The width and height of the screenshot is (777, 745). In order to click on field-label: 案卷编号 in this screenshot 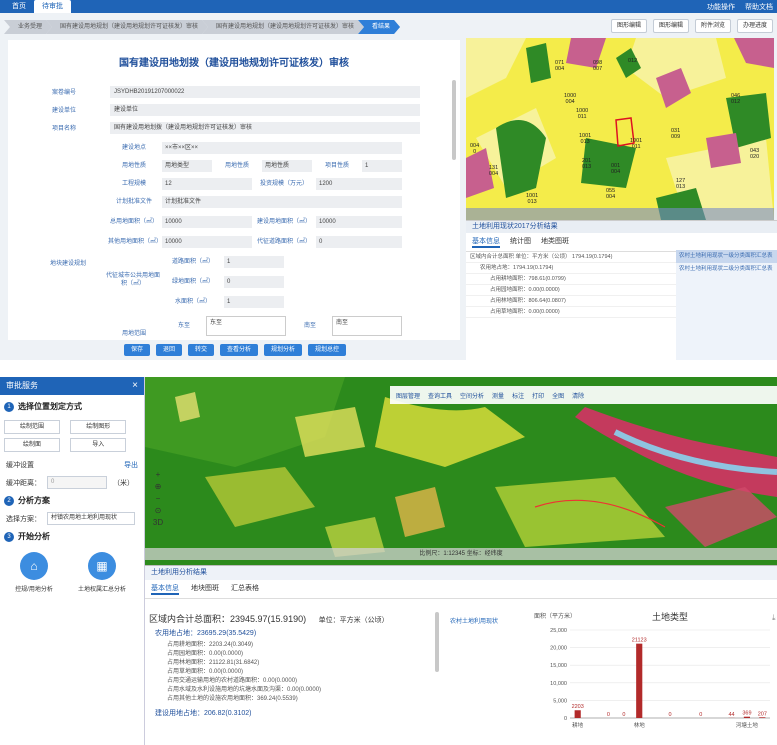, I will do `click(63, 93)`.